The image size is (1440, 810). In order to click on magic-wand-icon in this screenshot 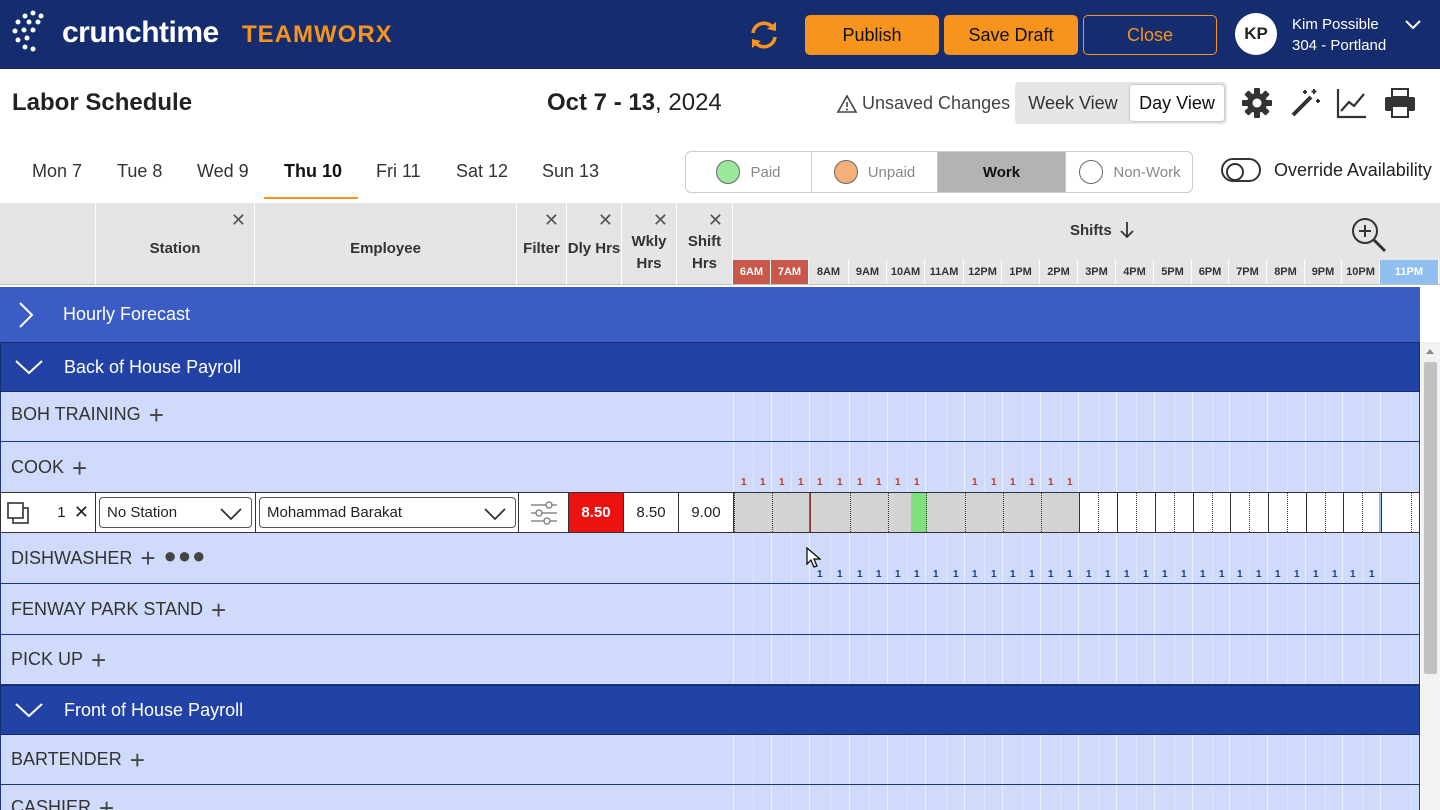, I will do `click(1305, 103)`.